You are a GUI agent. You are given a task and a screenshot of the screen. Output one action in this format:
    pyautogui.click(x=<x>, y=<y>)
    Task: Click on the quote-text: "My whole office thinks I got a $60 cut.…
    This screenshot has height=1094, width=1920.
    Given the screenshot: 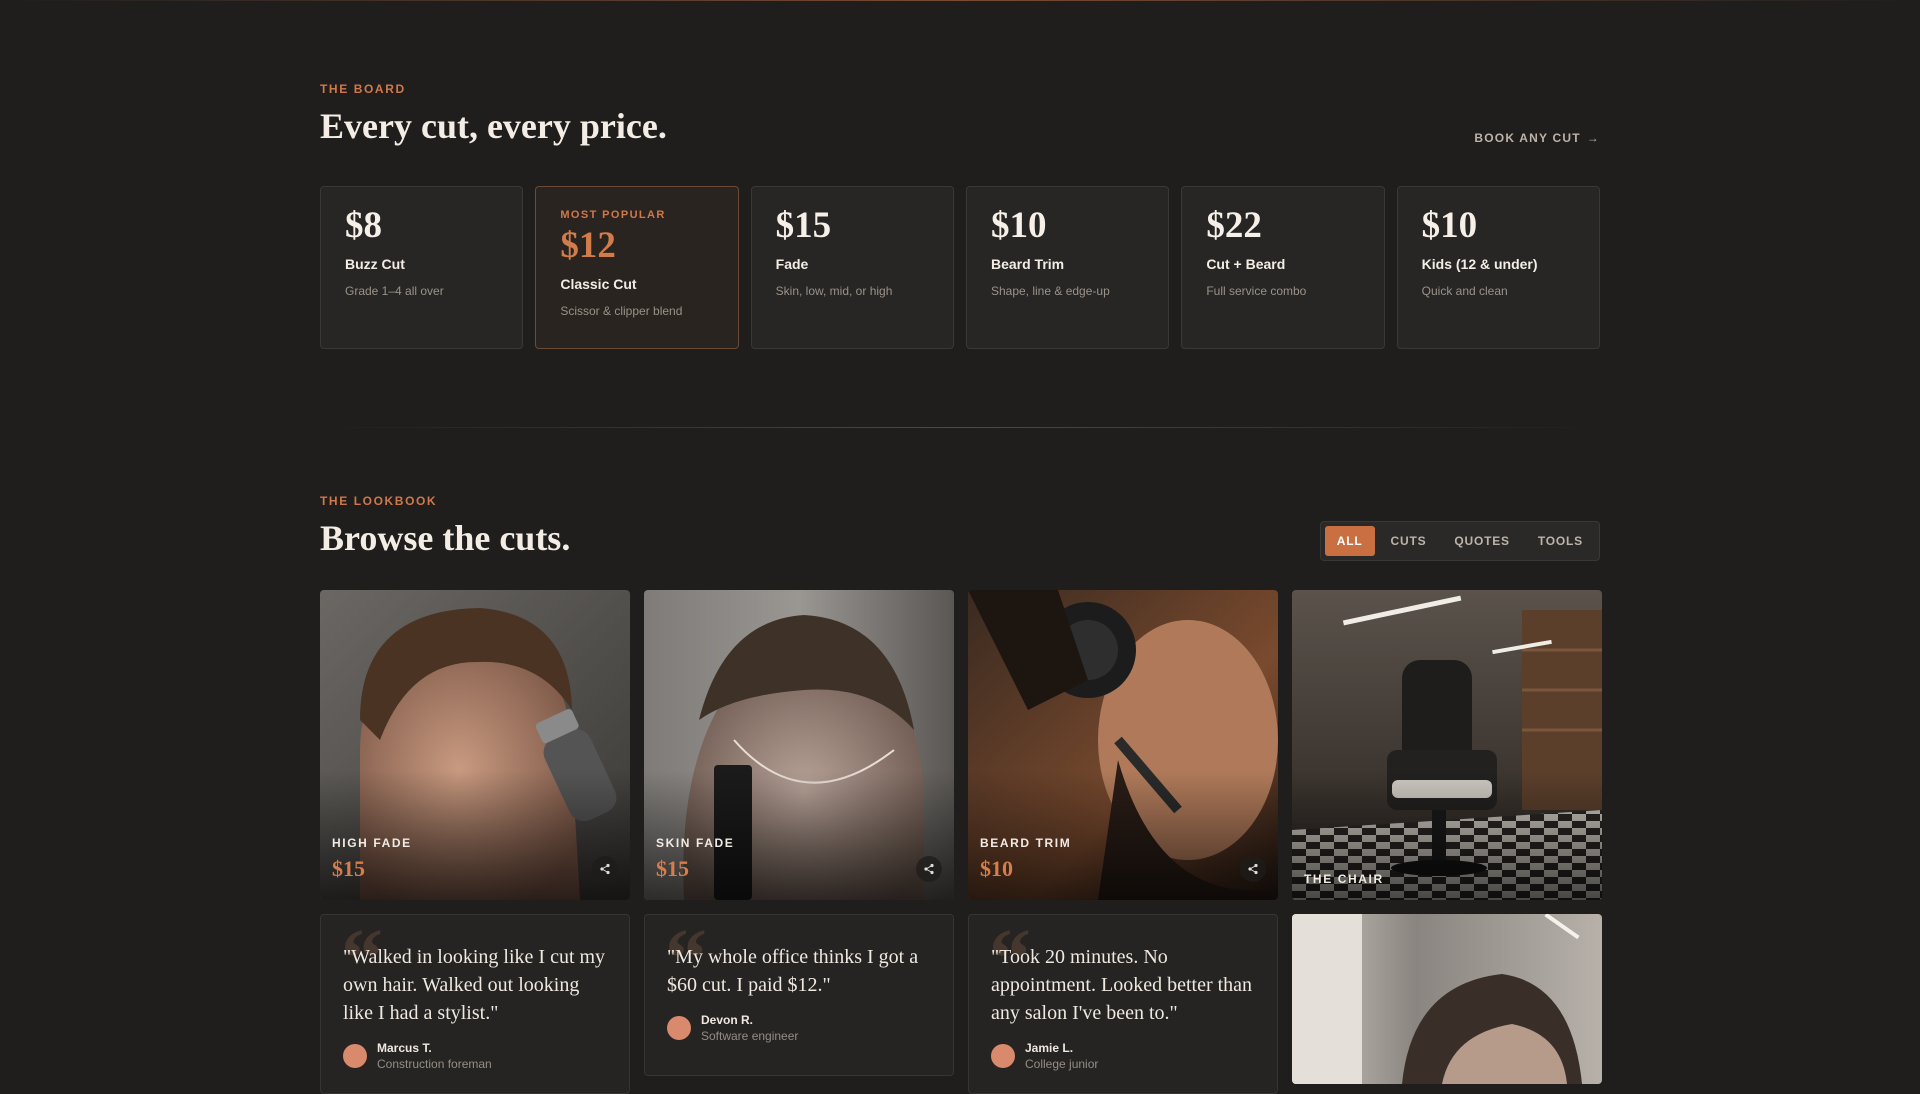 What is the action you would take?
    pyautogui.click(x=793, y=971)
    